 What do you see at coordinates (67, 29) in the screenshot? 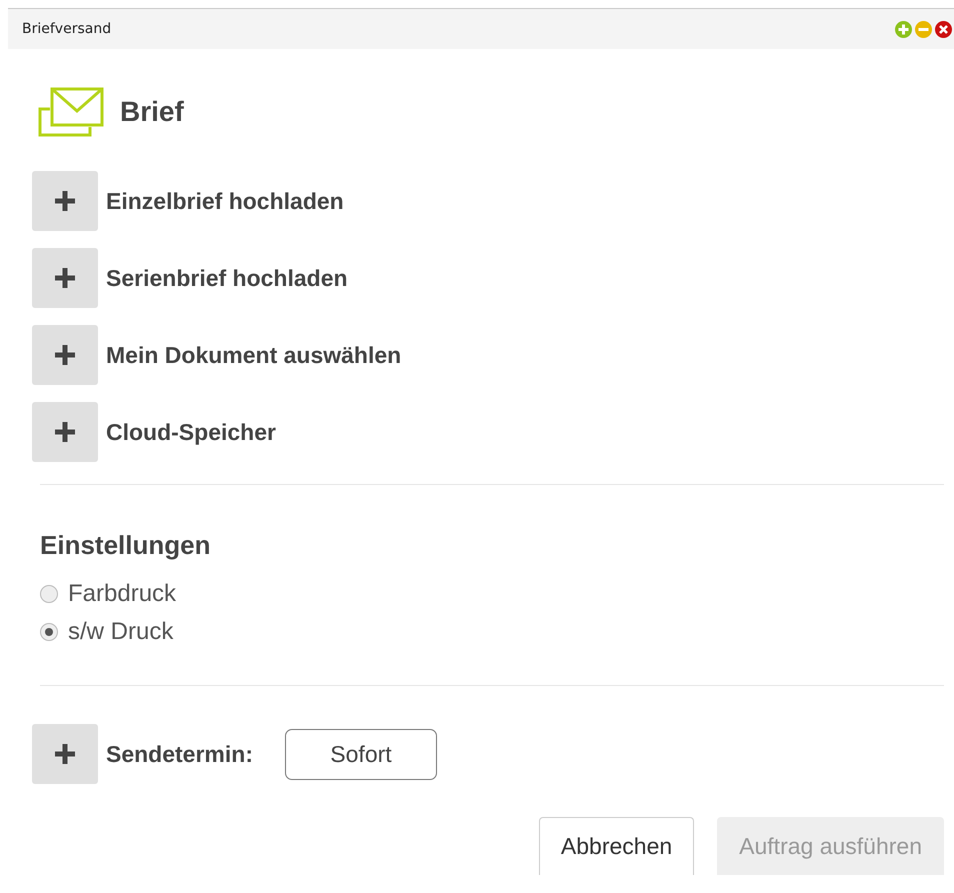
I see `window-title: Briefversand` at bounding box center [67, 29].